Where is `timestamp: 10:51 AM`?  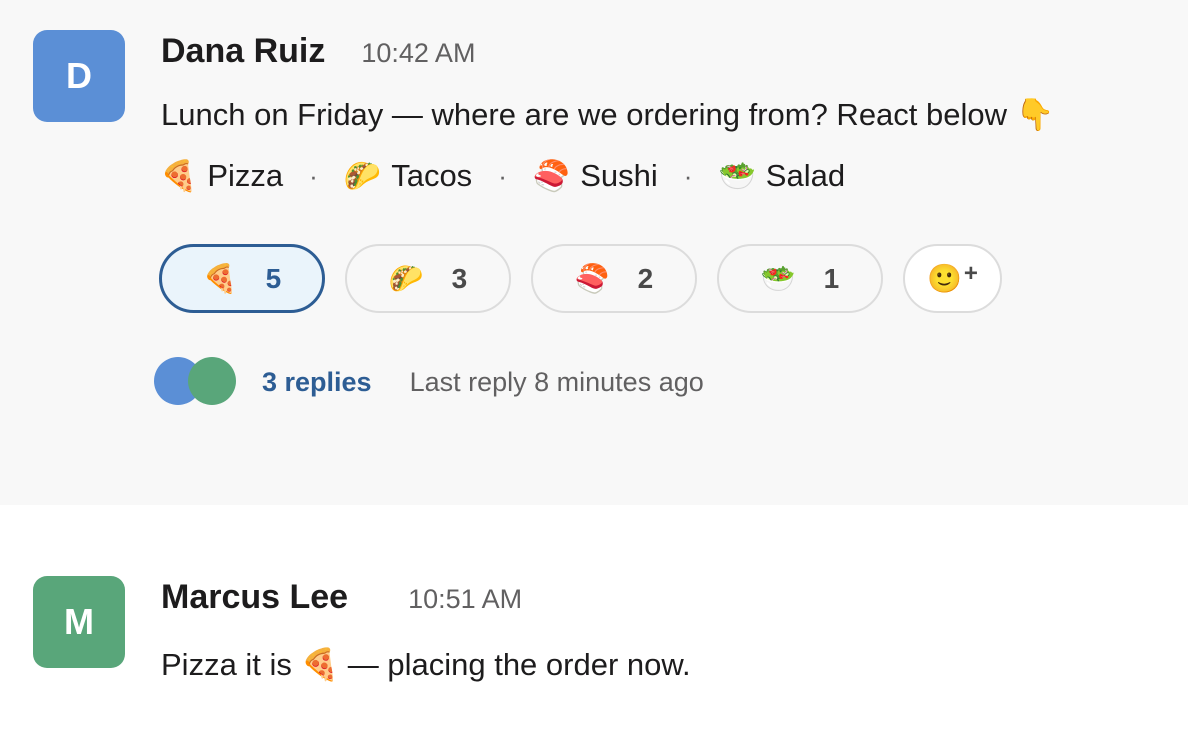
timestamp: 10:51 AM is located at coordinates (465, 599).